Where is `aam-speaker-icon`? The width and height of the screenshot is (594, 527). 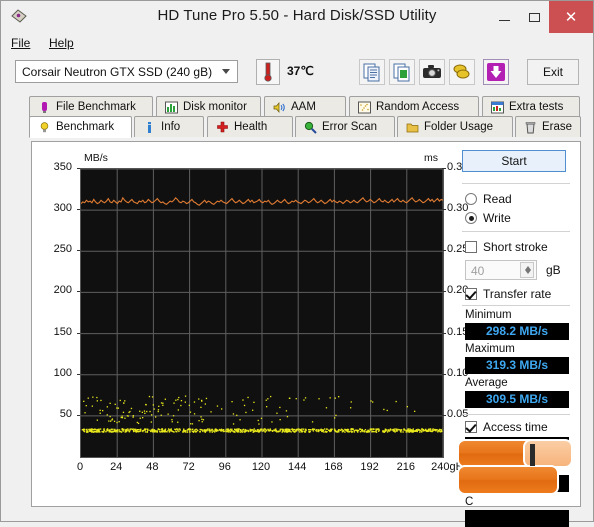 aam-speaker-icon is located at coordinates (279, 107).